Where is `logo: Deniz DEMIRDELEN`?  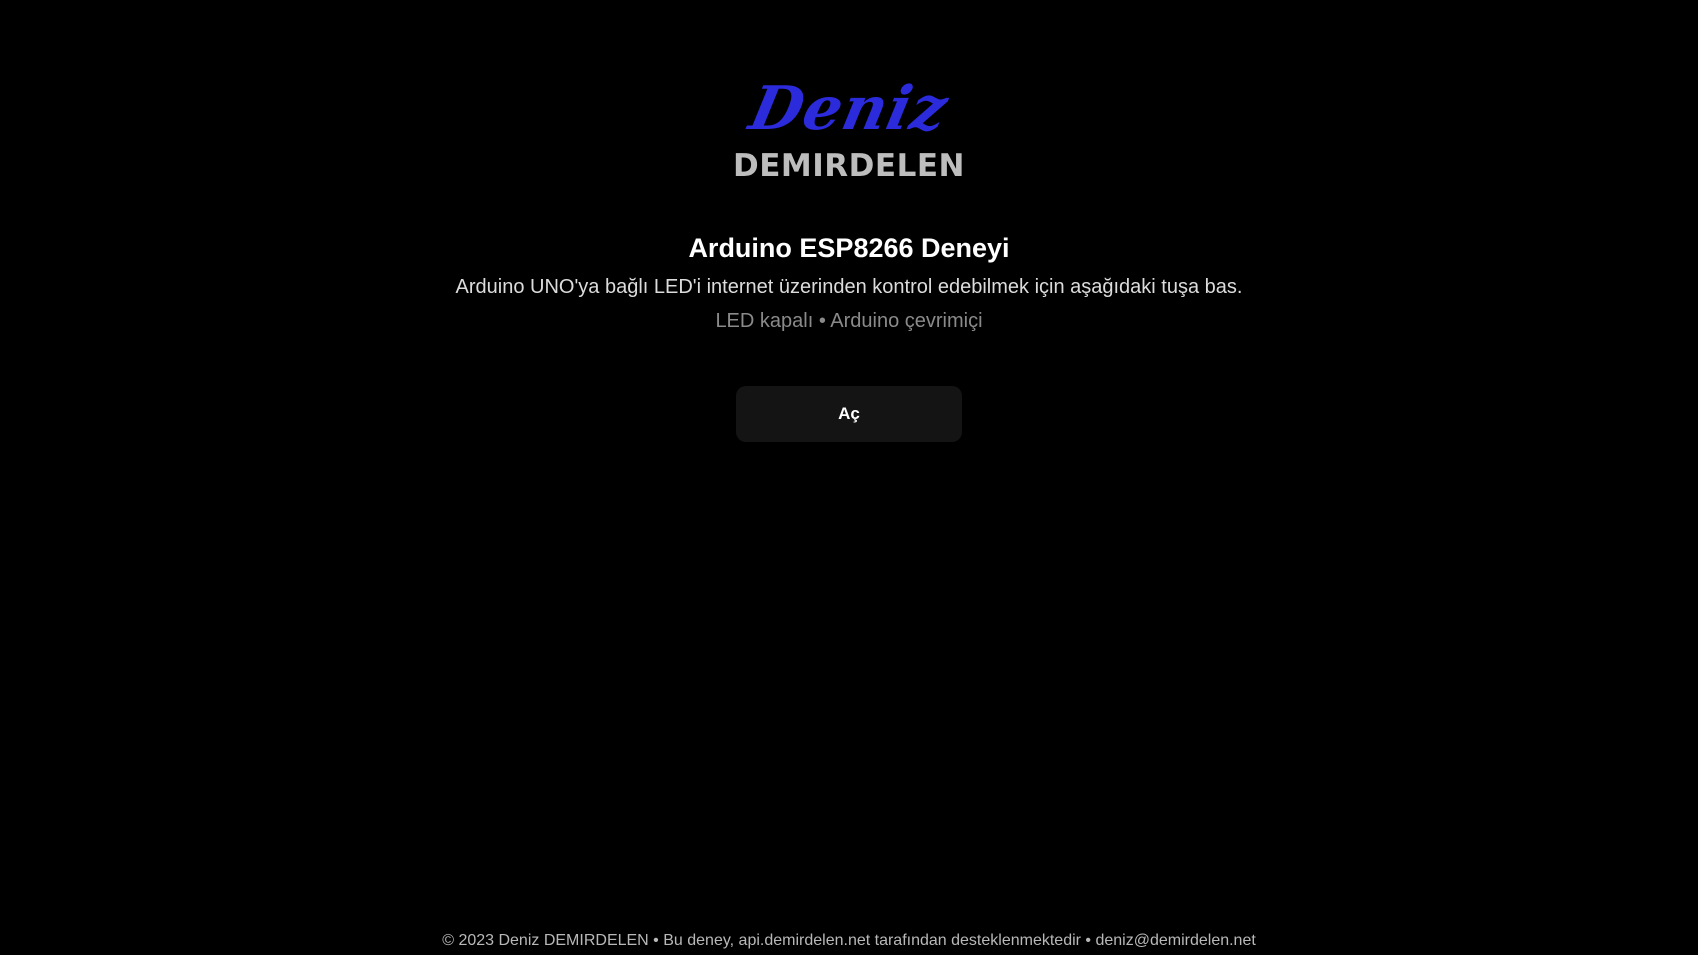
logo: Deniz DEMIRDELEN is located at coordinates (849, 129).